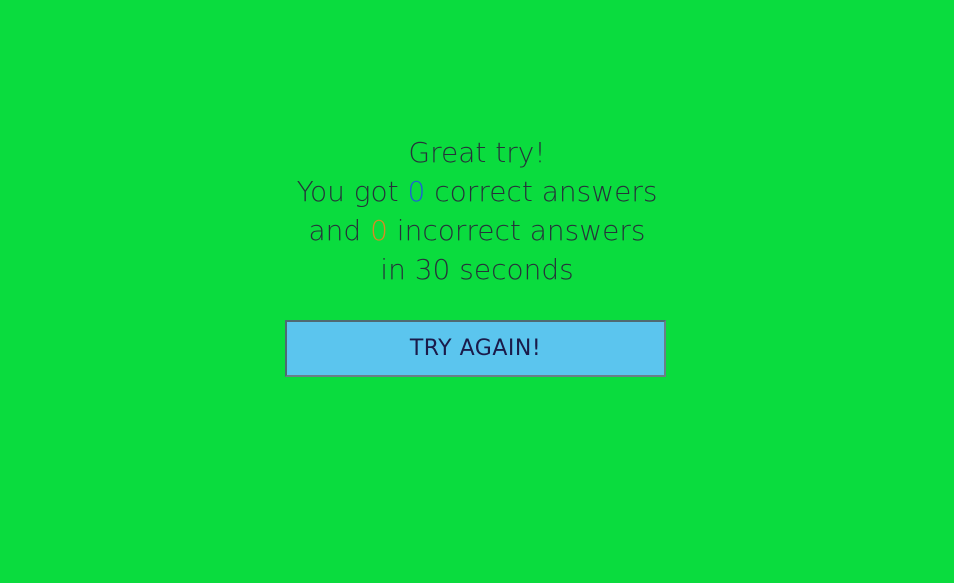 The width and height of the screenshot is (954, 583). What do you see at coordinates (477, 152) in the screenshot?
I see `result-heading: Great try!` at bounding box center [477, 152].